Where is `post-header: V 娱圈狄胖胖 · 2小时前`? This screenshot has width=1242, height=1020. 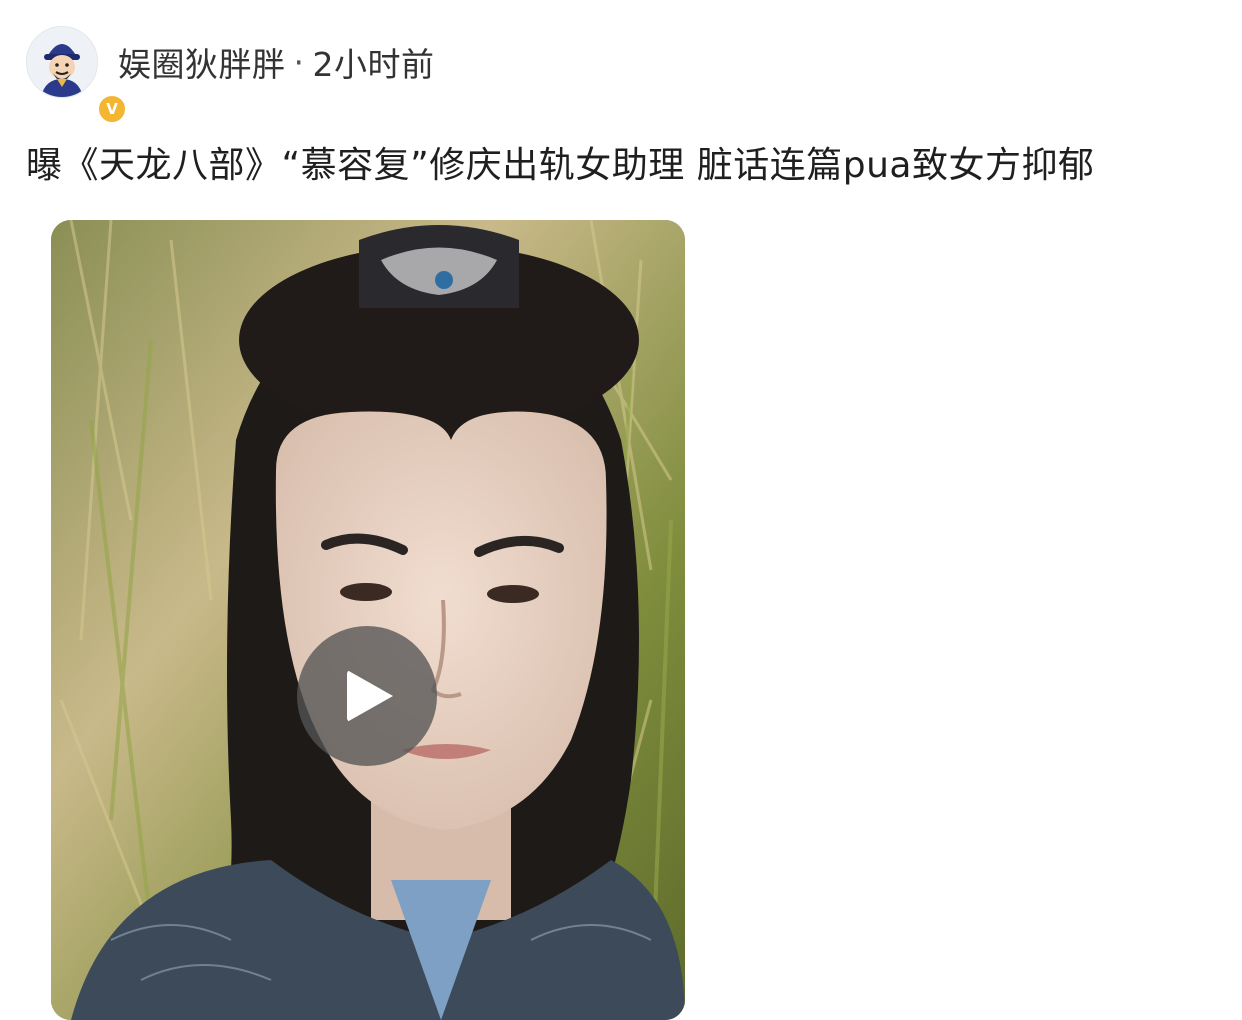 post-header: V 娱圈狄胖胖 · 2小时前 is located at coordinates (230, 75).